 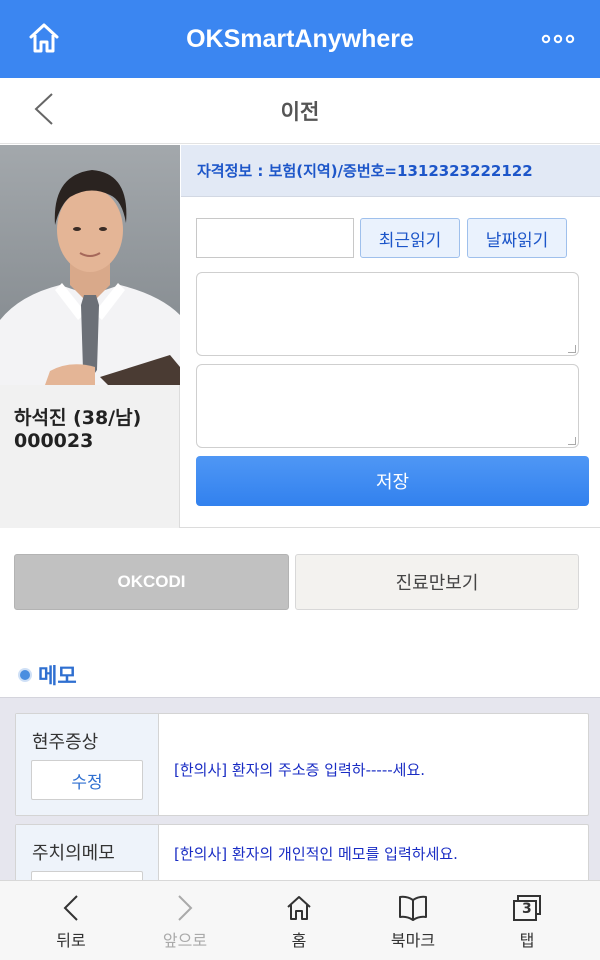 I want to click on nav-home-button: 홈, so click(x=299, y=920).